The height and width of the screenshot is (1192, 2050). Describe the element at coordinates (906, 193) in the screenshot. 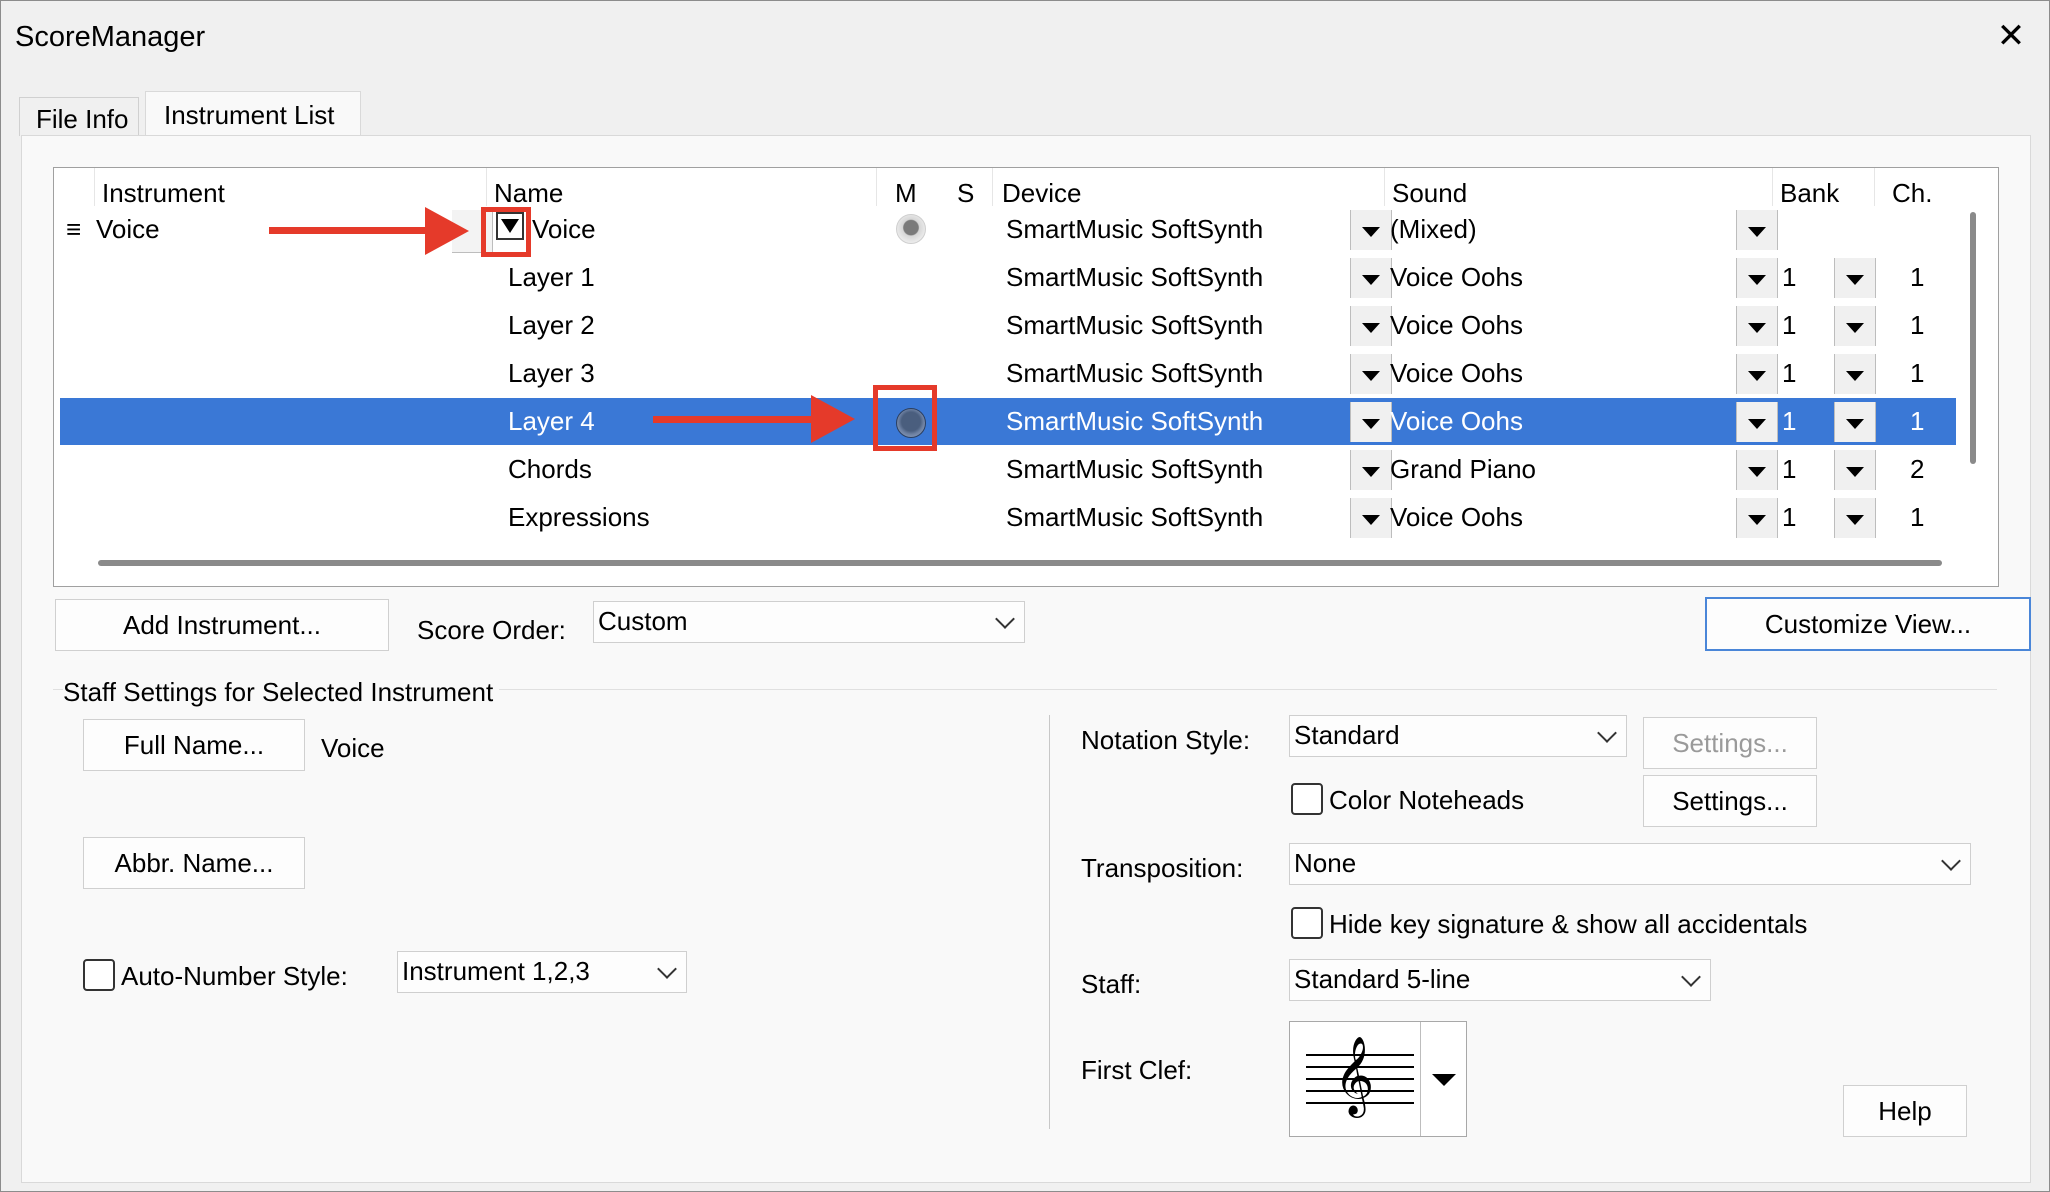

I see `col-header-m: M` at that location.